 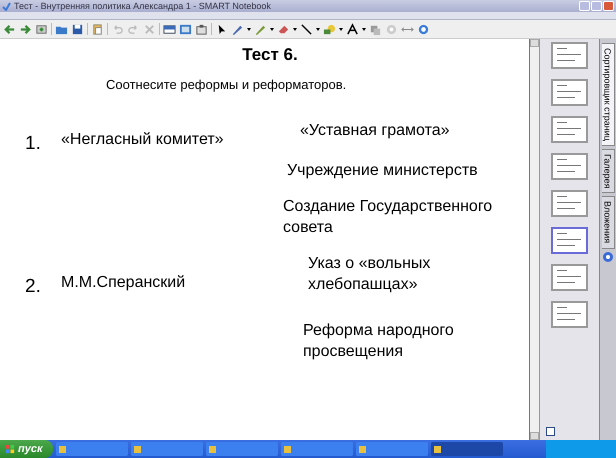 I want to click on full-screen-icon, so click(x=185, y=29).